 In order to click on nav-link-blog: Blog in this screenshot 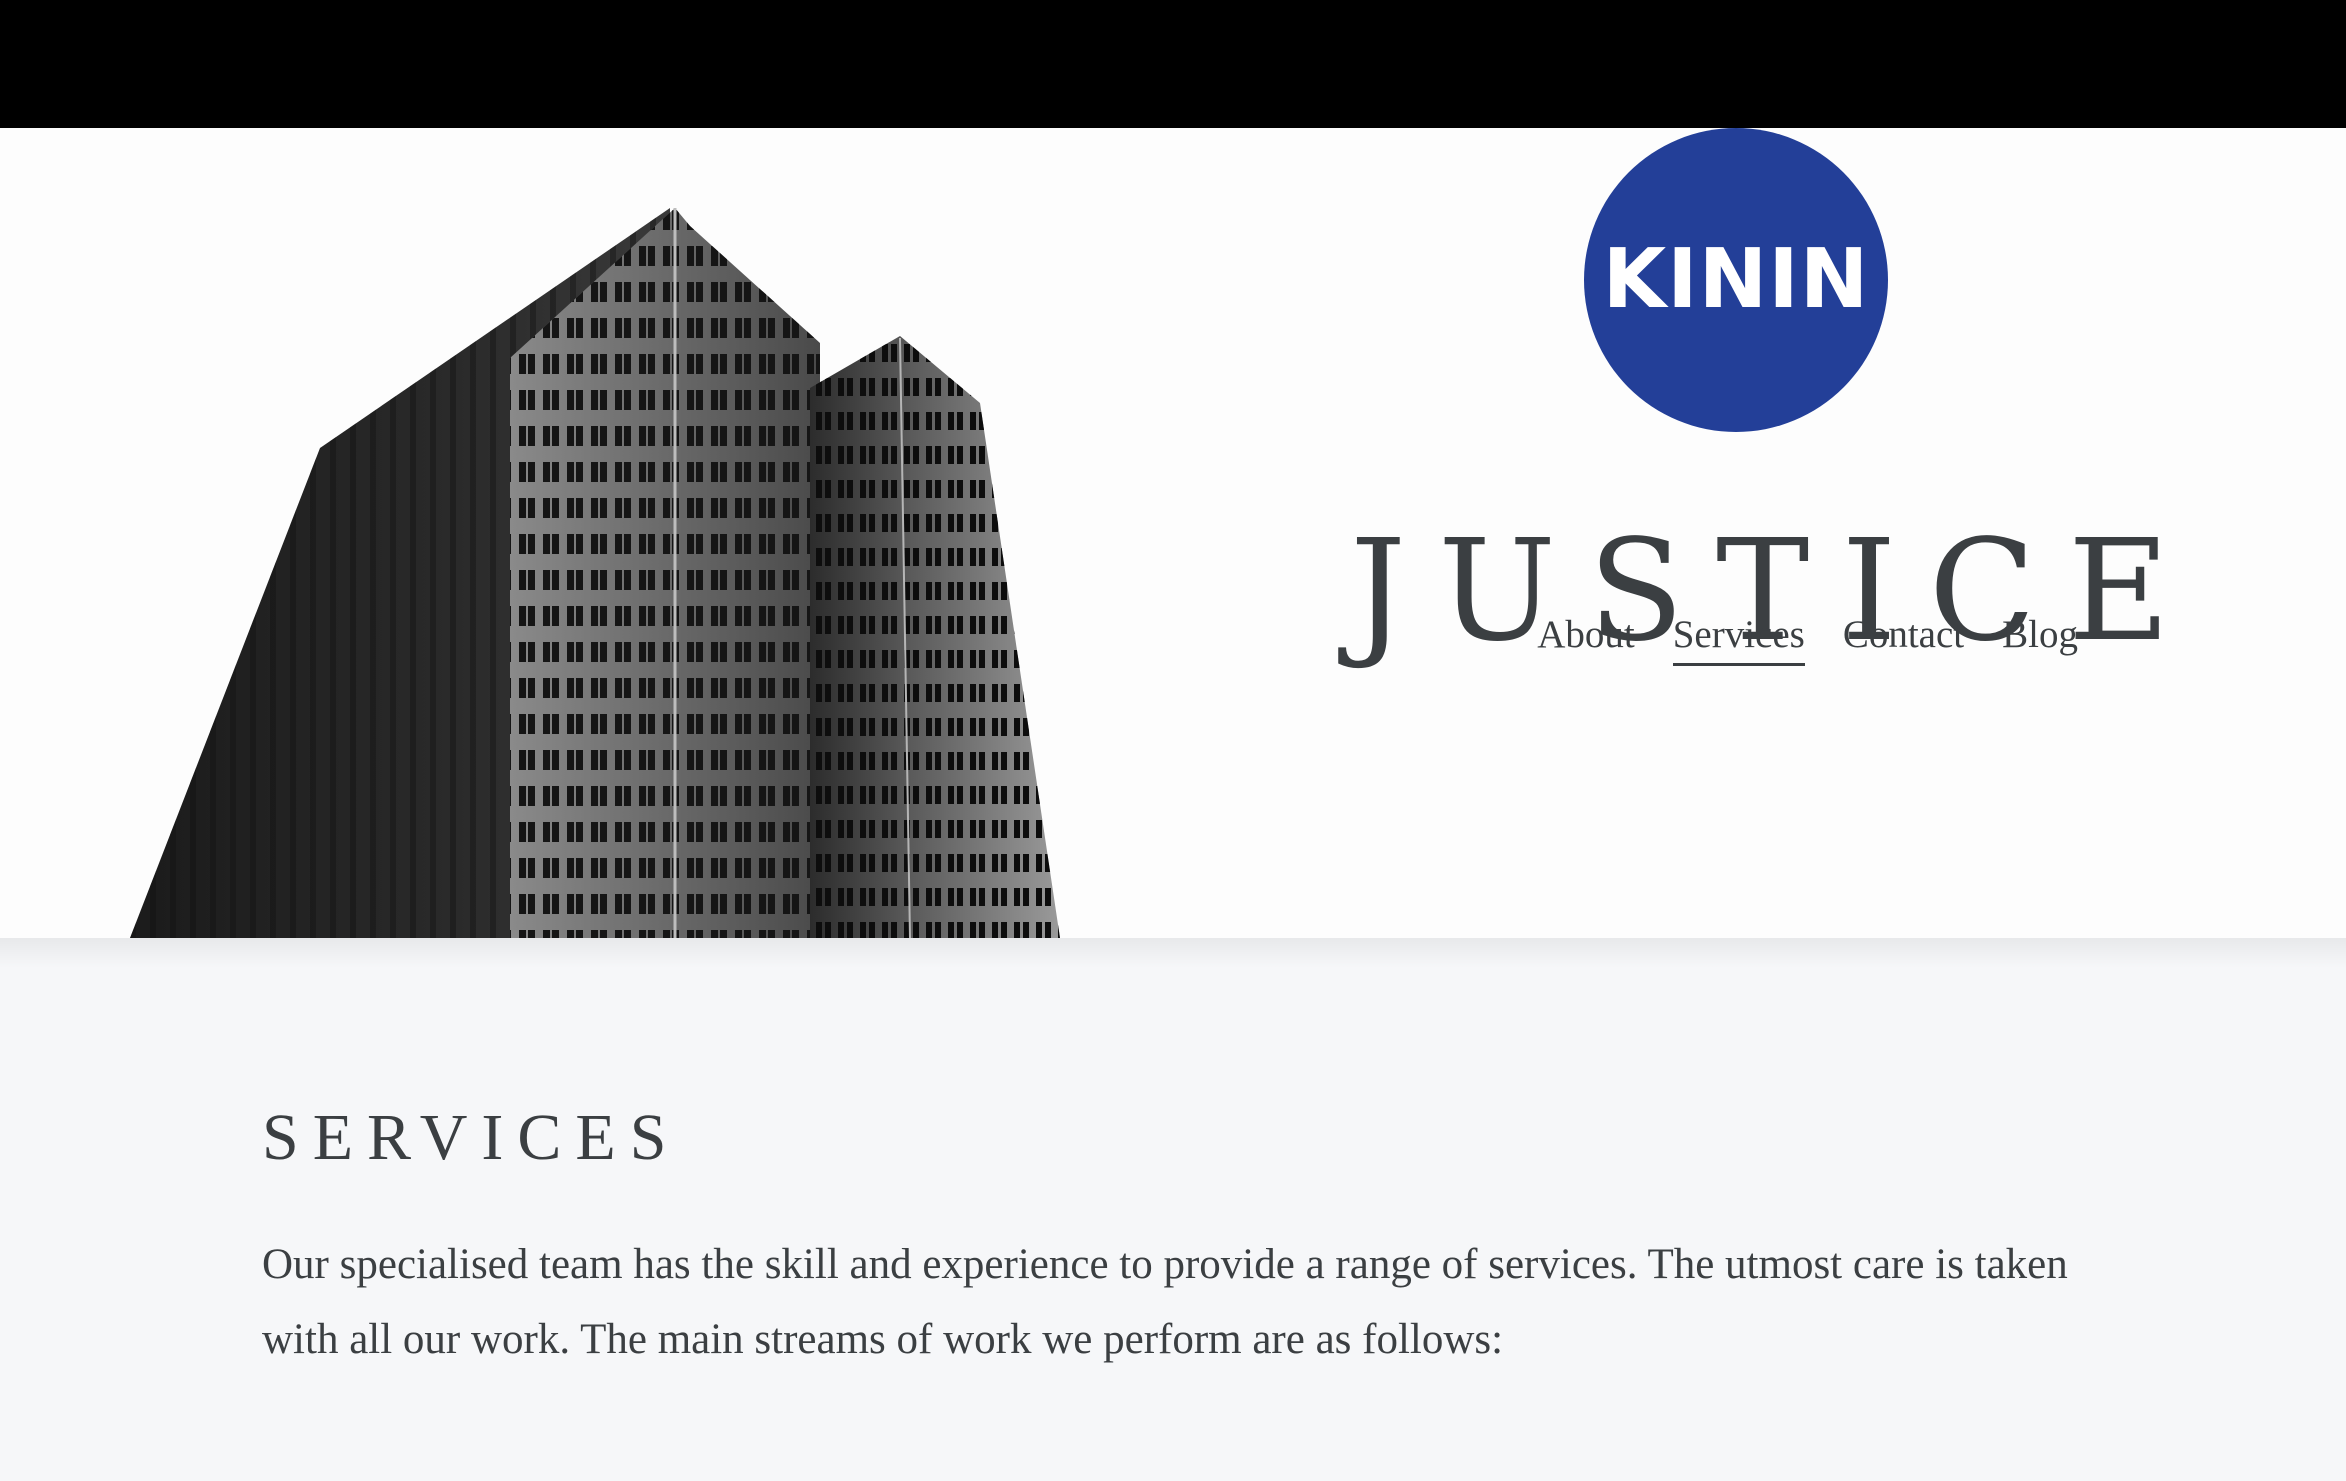, I will do `click(2040, 639)`.